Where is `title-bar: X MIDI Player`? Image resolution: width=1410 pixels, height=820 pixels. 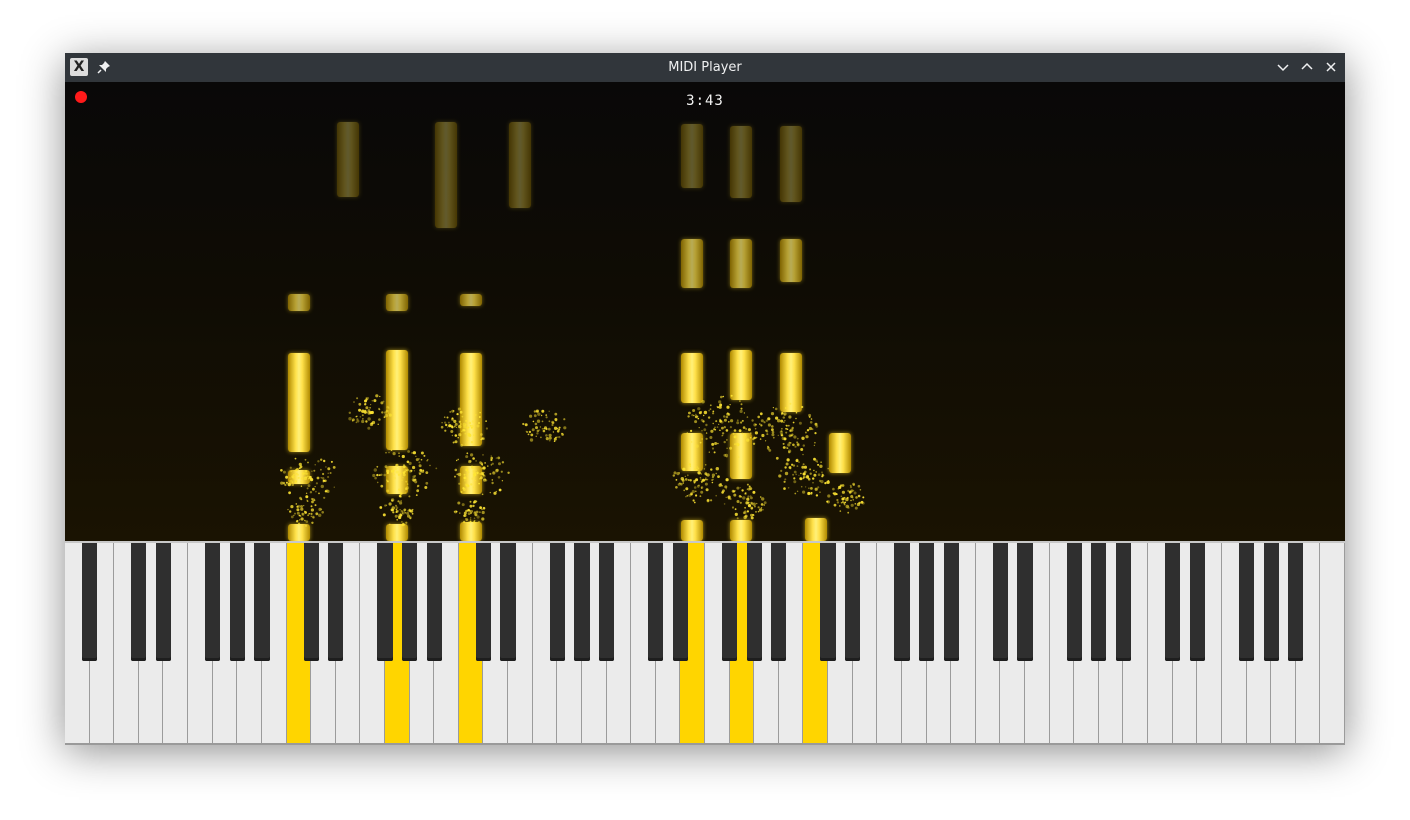
title-bar: X MIDI Player is located at coordinates (705, 67).